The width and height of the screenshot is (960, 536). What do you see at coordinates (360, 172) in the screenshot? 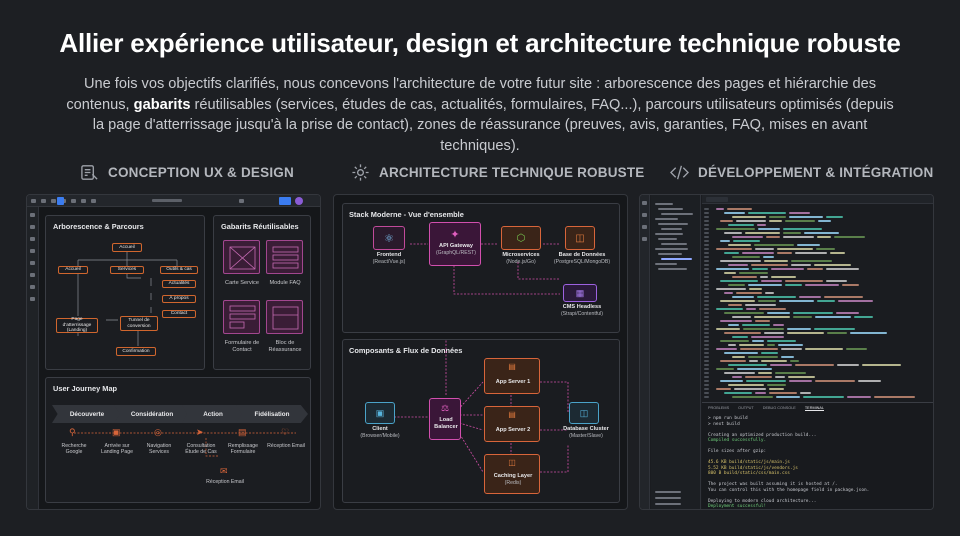
I see `gear-icon` at bounding box center [360, 172].